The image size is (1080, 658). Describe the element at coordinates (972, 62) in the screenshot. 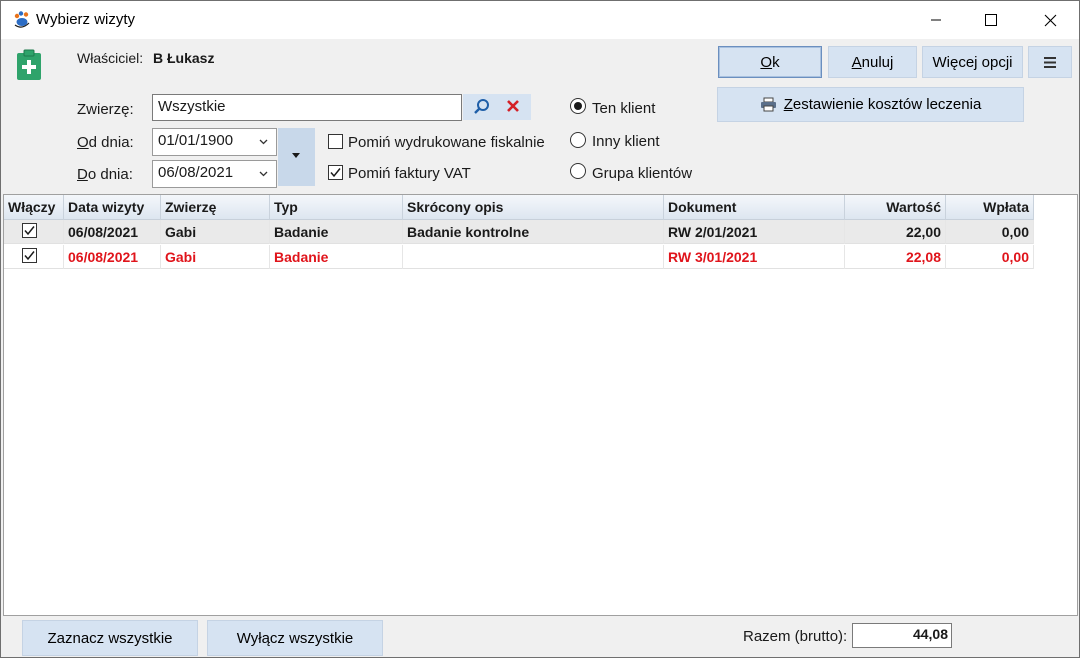

I see `more-options-button: Więcej opcji` at that location.